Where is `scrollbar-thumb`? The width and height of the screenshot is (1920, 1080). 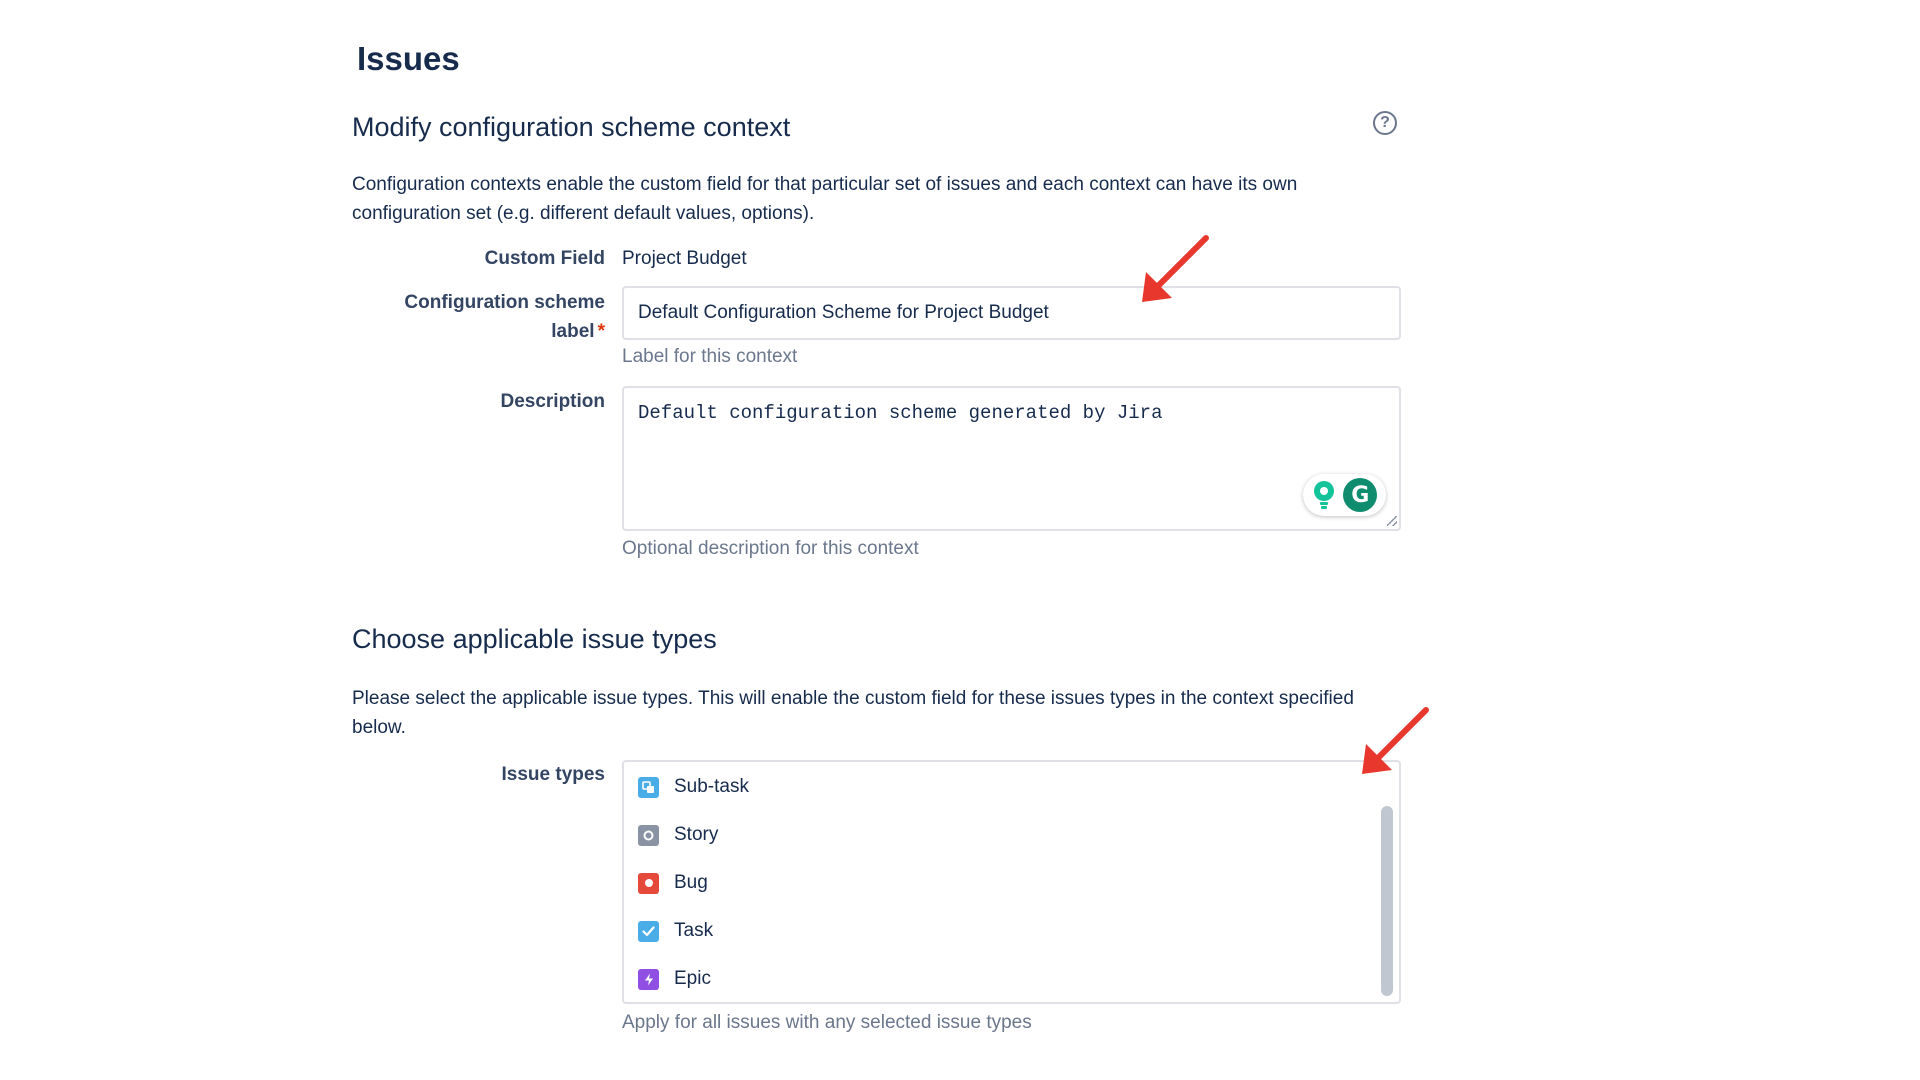
scrollbar-thumb is located at coordinates (1387, 901).